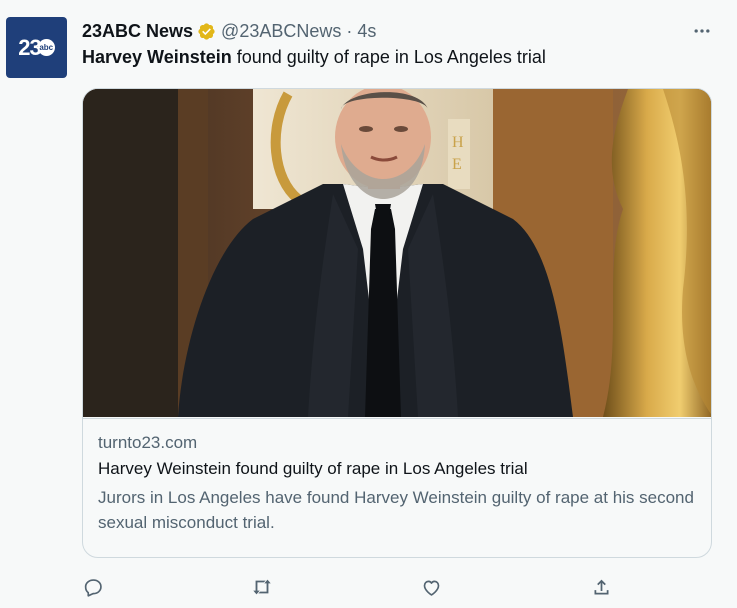  I want to click on timestamp: 4s, so click(366, 31).